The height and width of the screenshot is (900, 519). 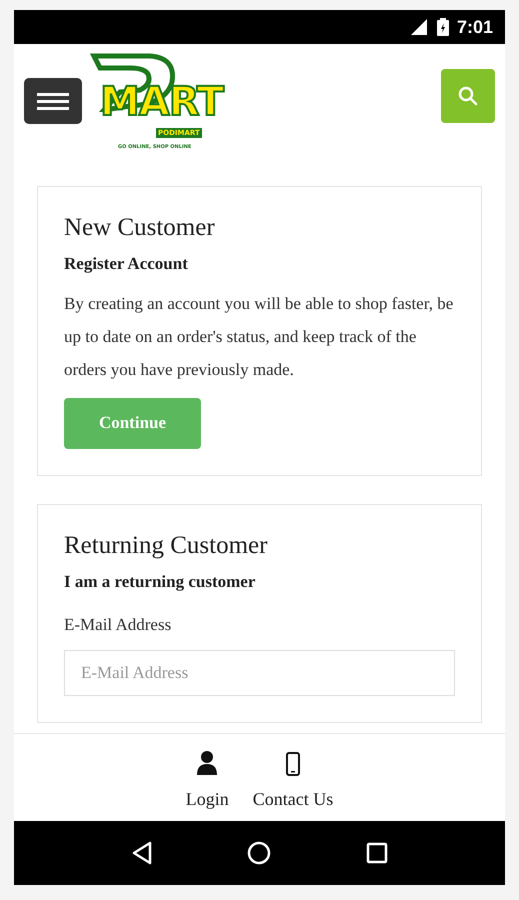 I want to click on clock-text: 7:01, so click(x=474, y=27).